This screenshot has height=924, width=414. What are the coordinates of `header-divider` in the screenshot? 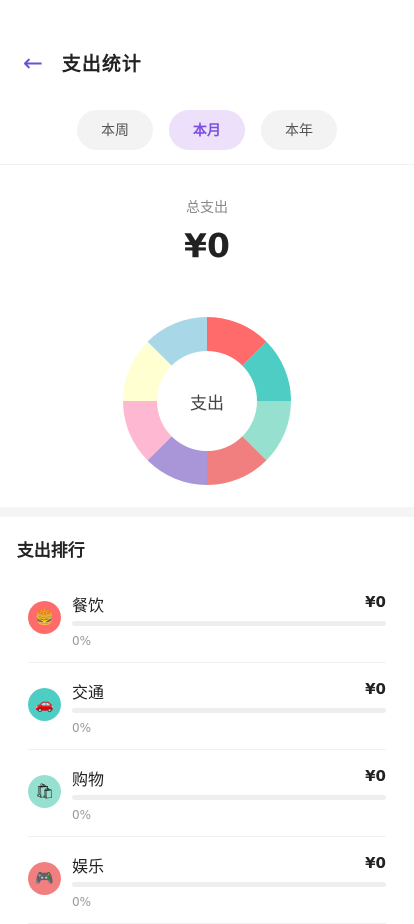 It's located at (207, 164).